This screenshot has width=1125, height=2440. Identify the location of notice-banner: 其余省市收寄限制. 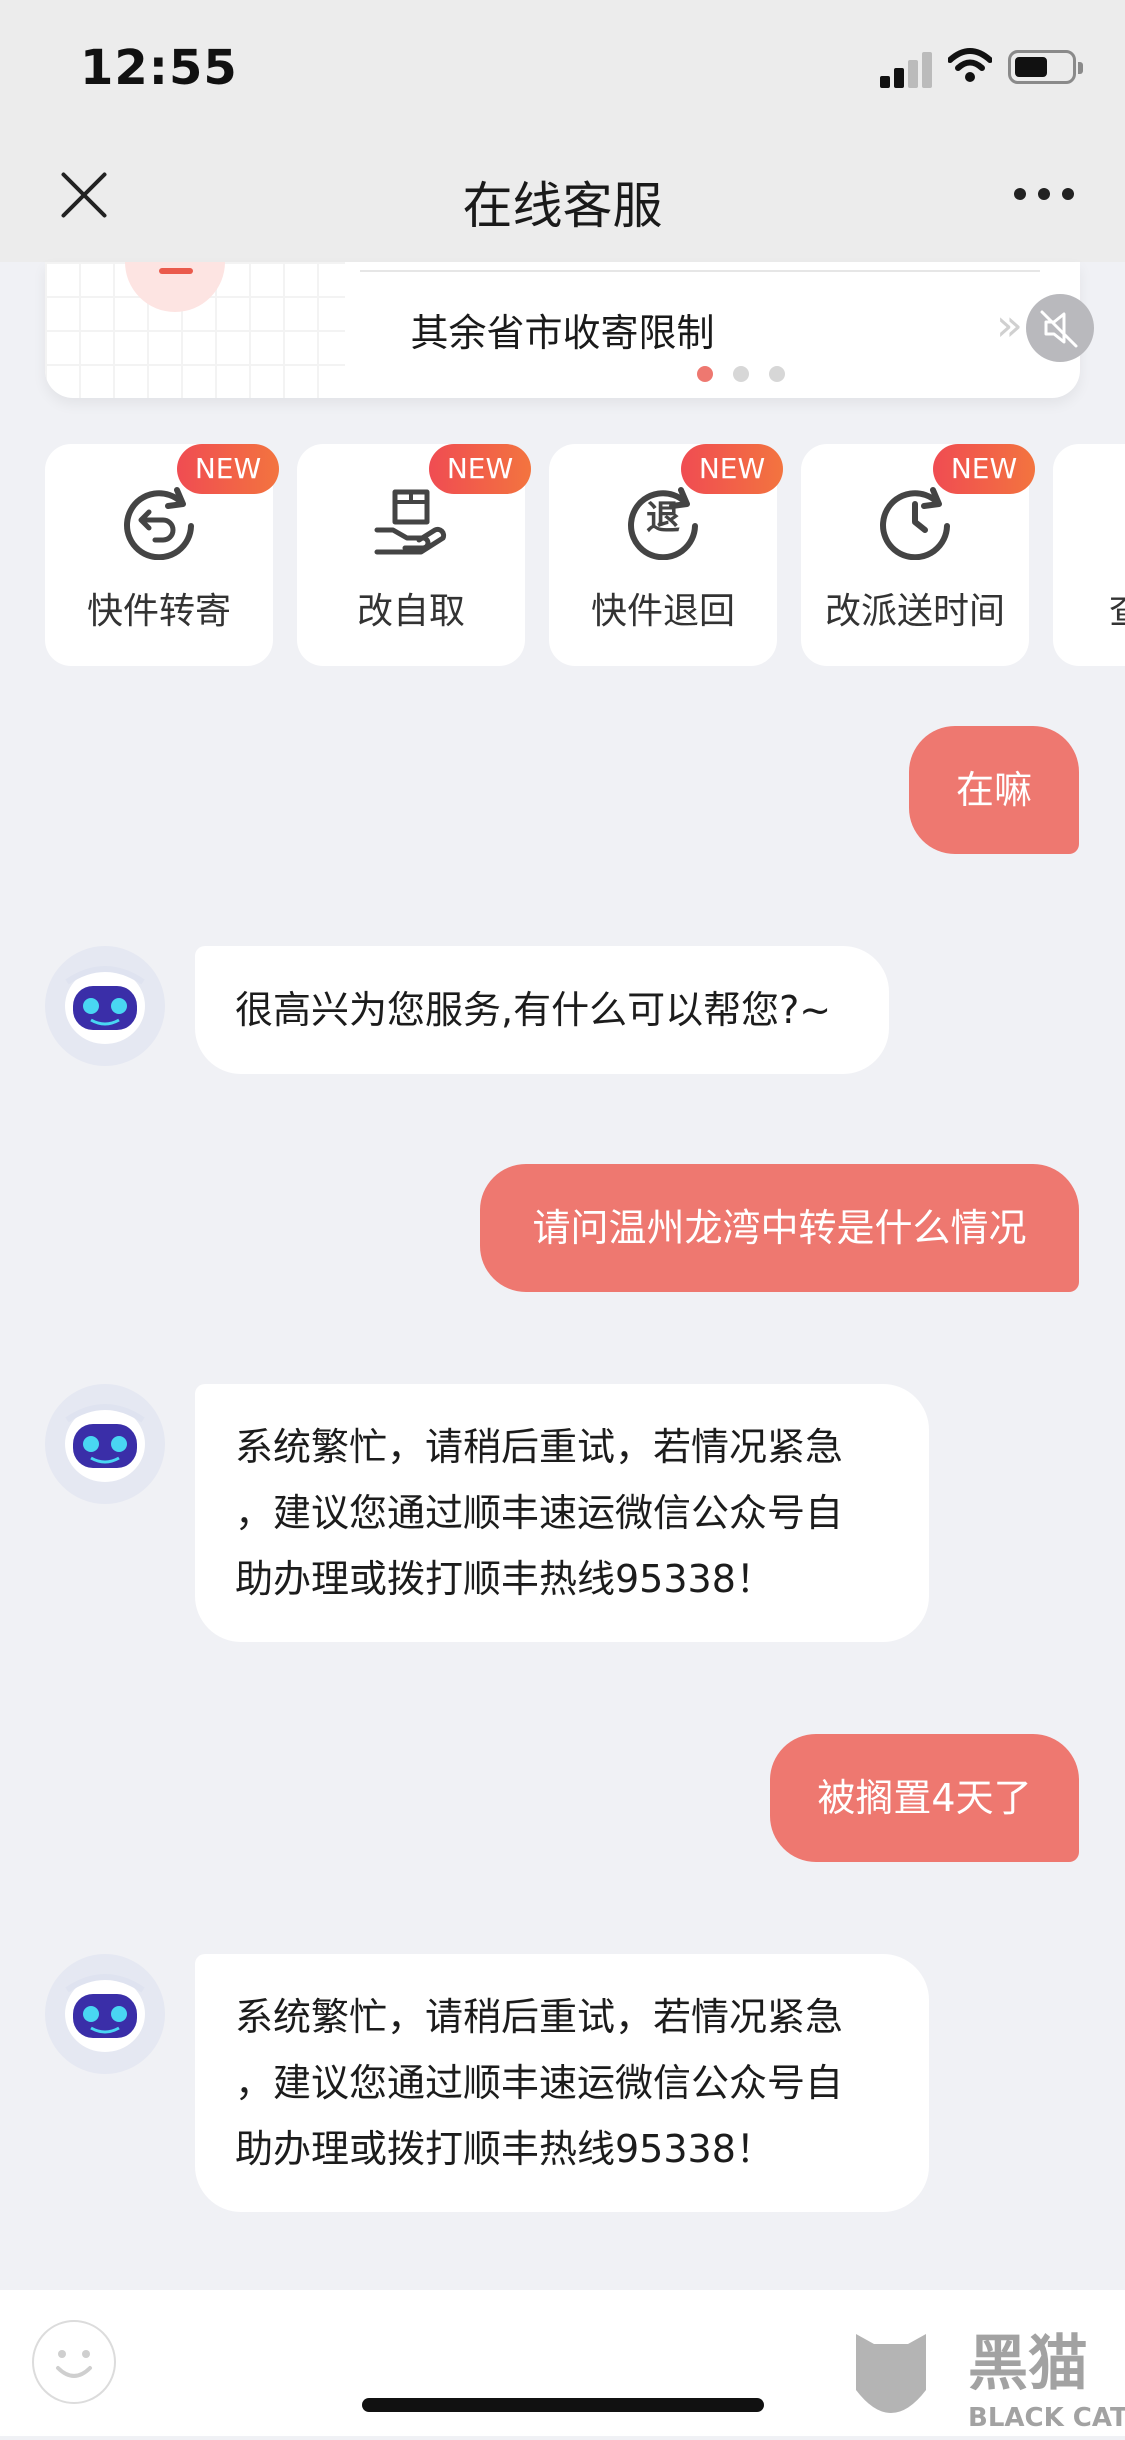
(562, 330).